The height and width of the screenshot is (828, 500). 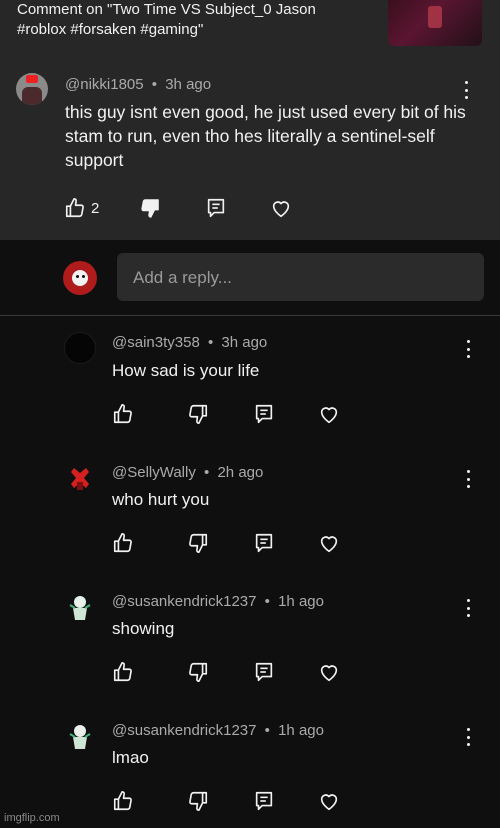 I want to click on comment-meta: @nikki1805 • 3h ago, so click(x=138, y=84).